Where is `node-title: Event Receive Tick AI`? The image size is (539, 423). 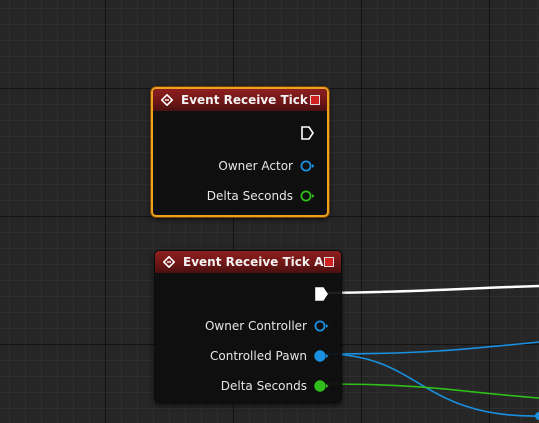 node-title: Event Receive Tick AI is located at coordinates (255, 262).